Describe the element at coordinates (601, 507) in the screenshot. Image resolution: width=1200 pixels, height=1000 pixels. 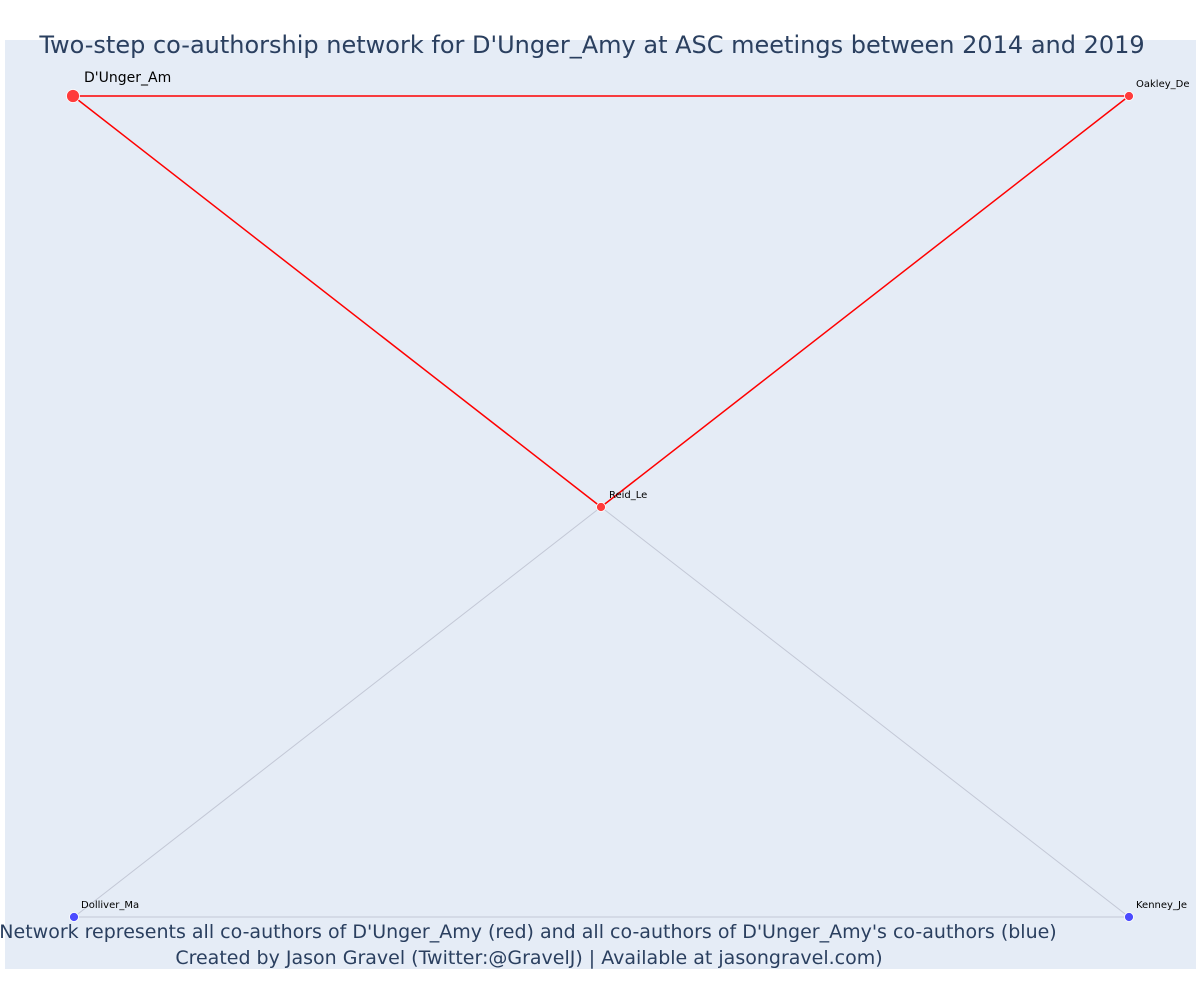
I see `node-reid` at that location.